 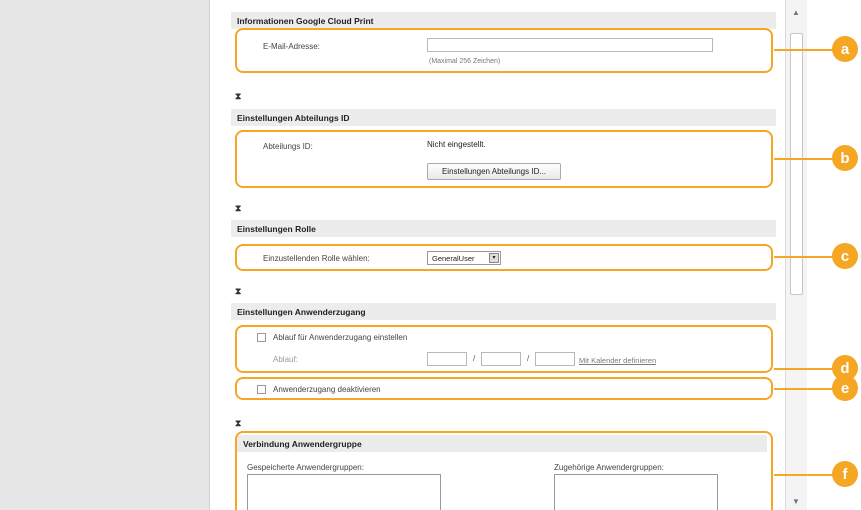 What do you see at coordinates (503, 117) in the screenshot?
I see `section-heading-department-id: Einstellungen Abteilungs ID` at bounding box center [503, 117].